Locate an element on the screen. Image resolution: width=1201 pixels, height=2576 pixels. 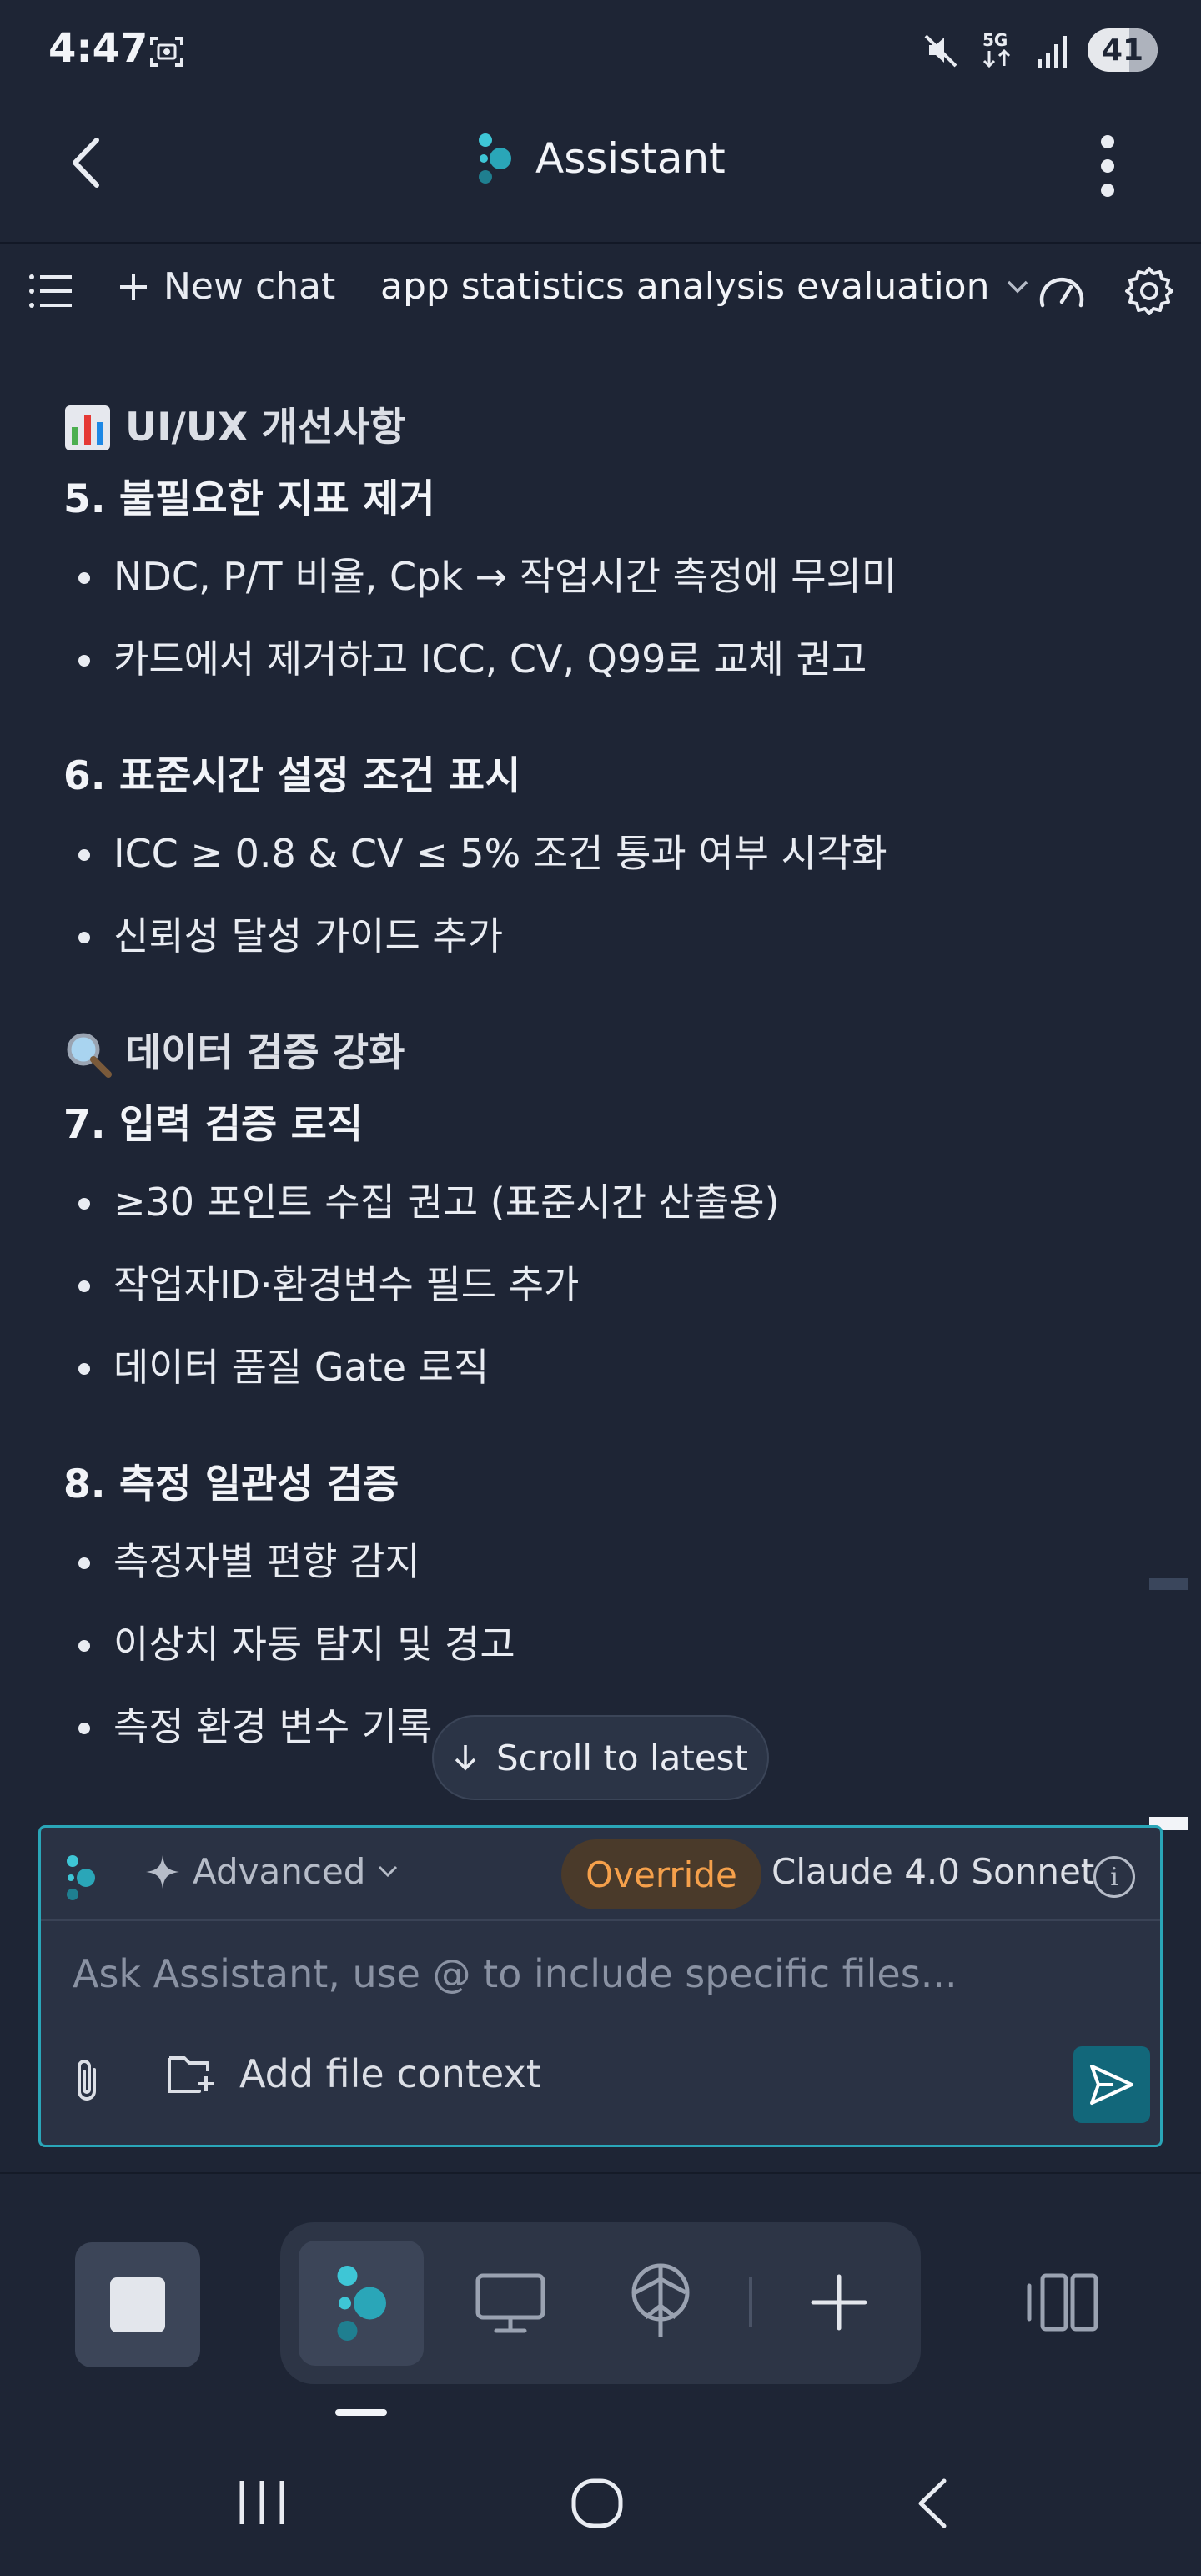
list-item: ≥30 포인트 수집 권고 (표준시간 산출용) is located at coordinates (606, 1202).